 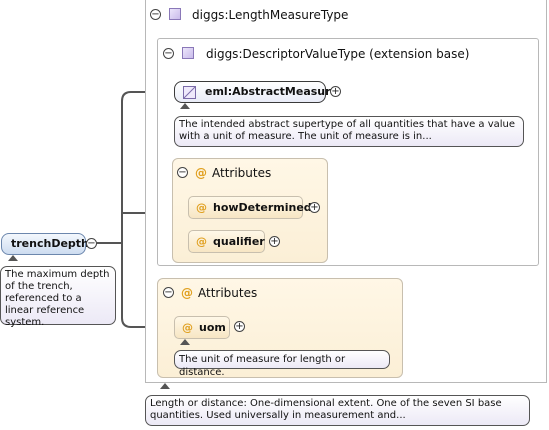 I want to click on type-name: diggs:LengthMeasureType, so click(x=270, y=15).